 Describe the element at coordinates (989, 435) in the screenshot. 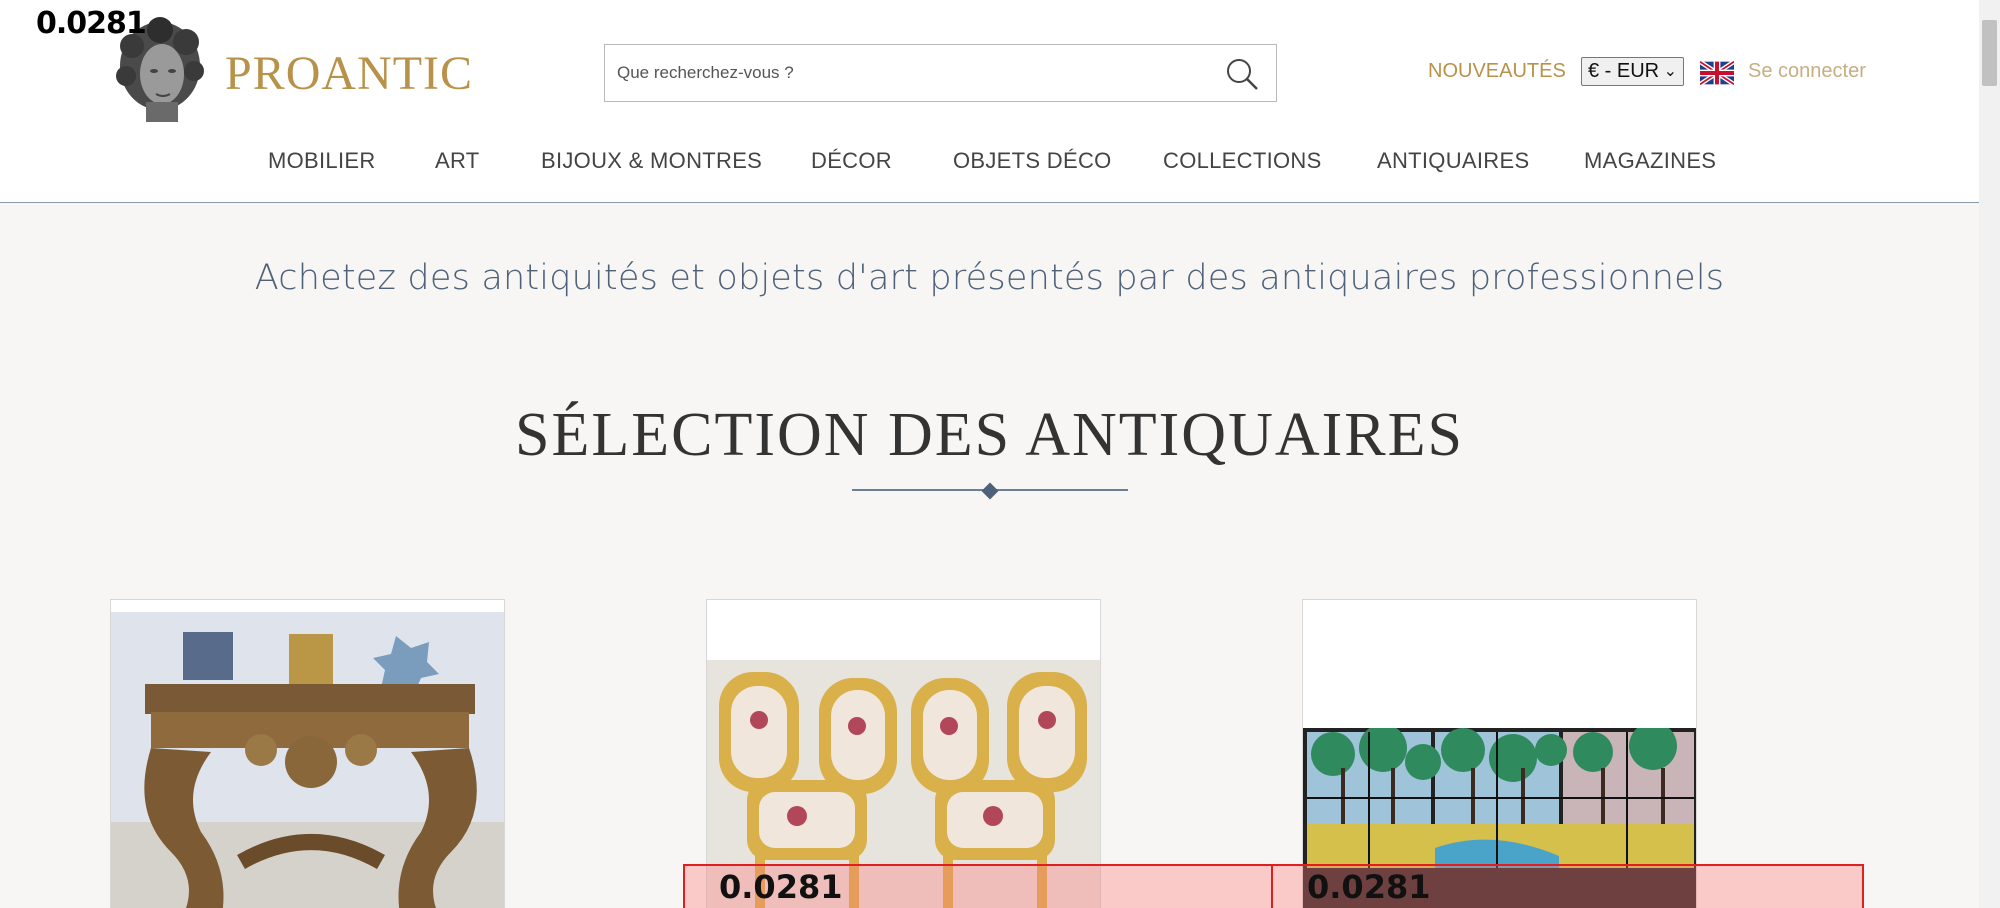

I see `section-title: SÉLECTION DES ANTIQUAIRES` at that location.